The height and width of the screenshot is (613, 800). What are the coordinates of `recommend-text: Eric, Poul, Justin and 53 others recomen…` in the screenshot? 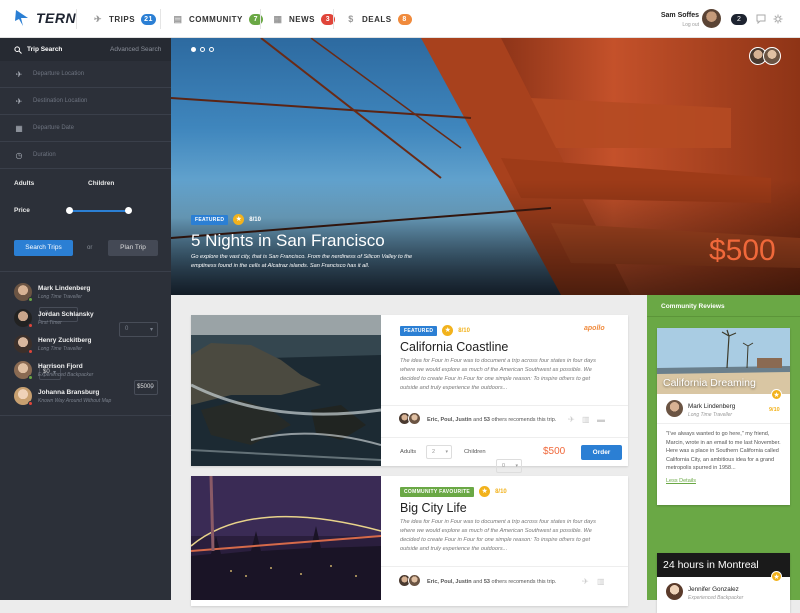 It's located at (491, 582).